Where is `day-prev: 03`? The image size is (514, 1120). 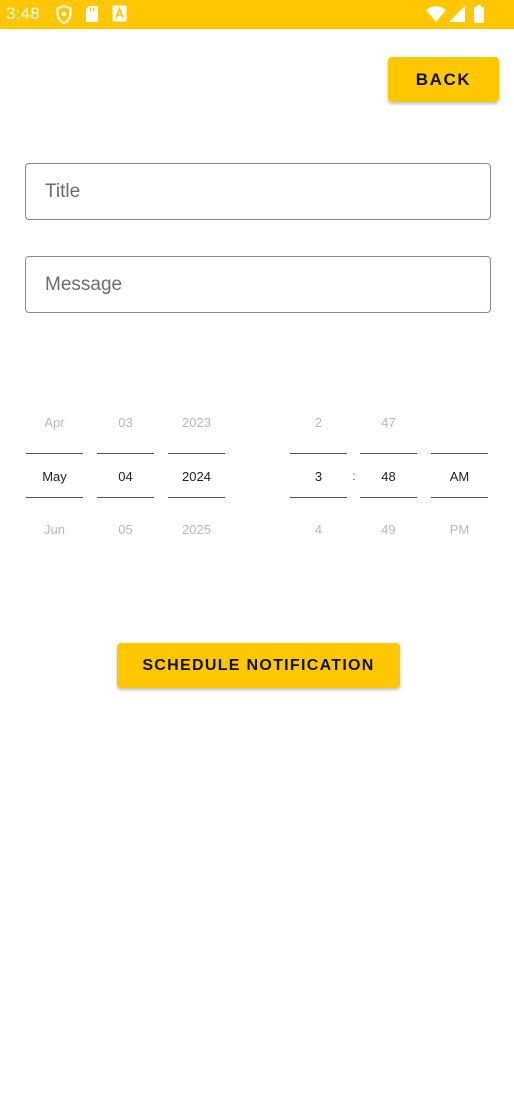 day-prev: 03 is located at coordinates (125, 422).